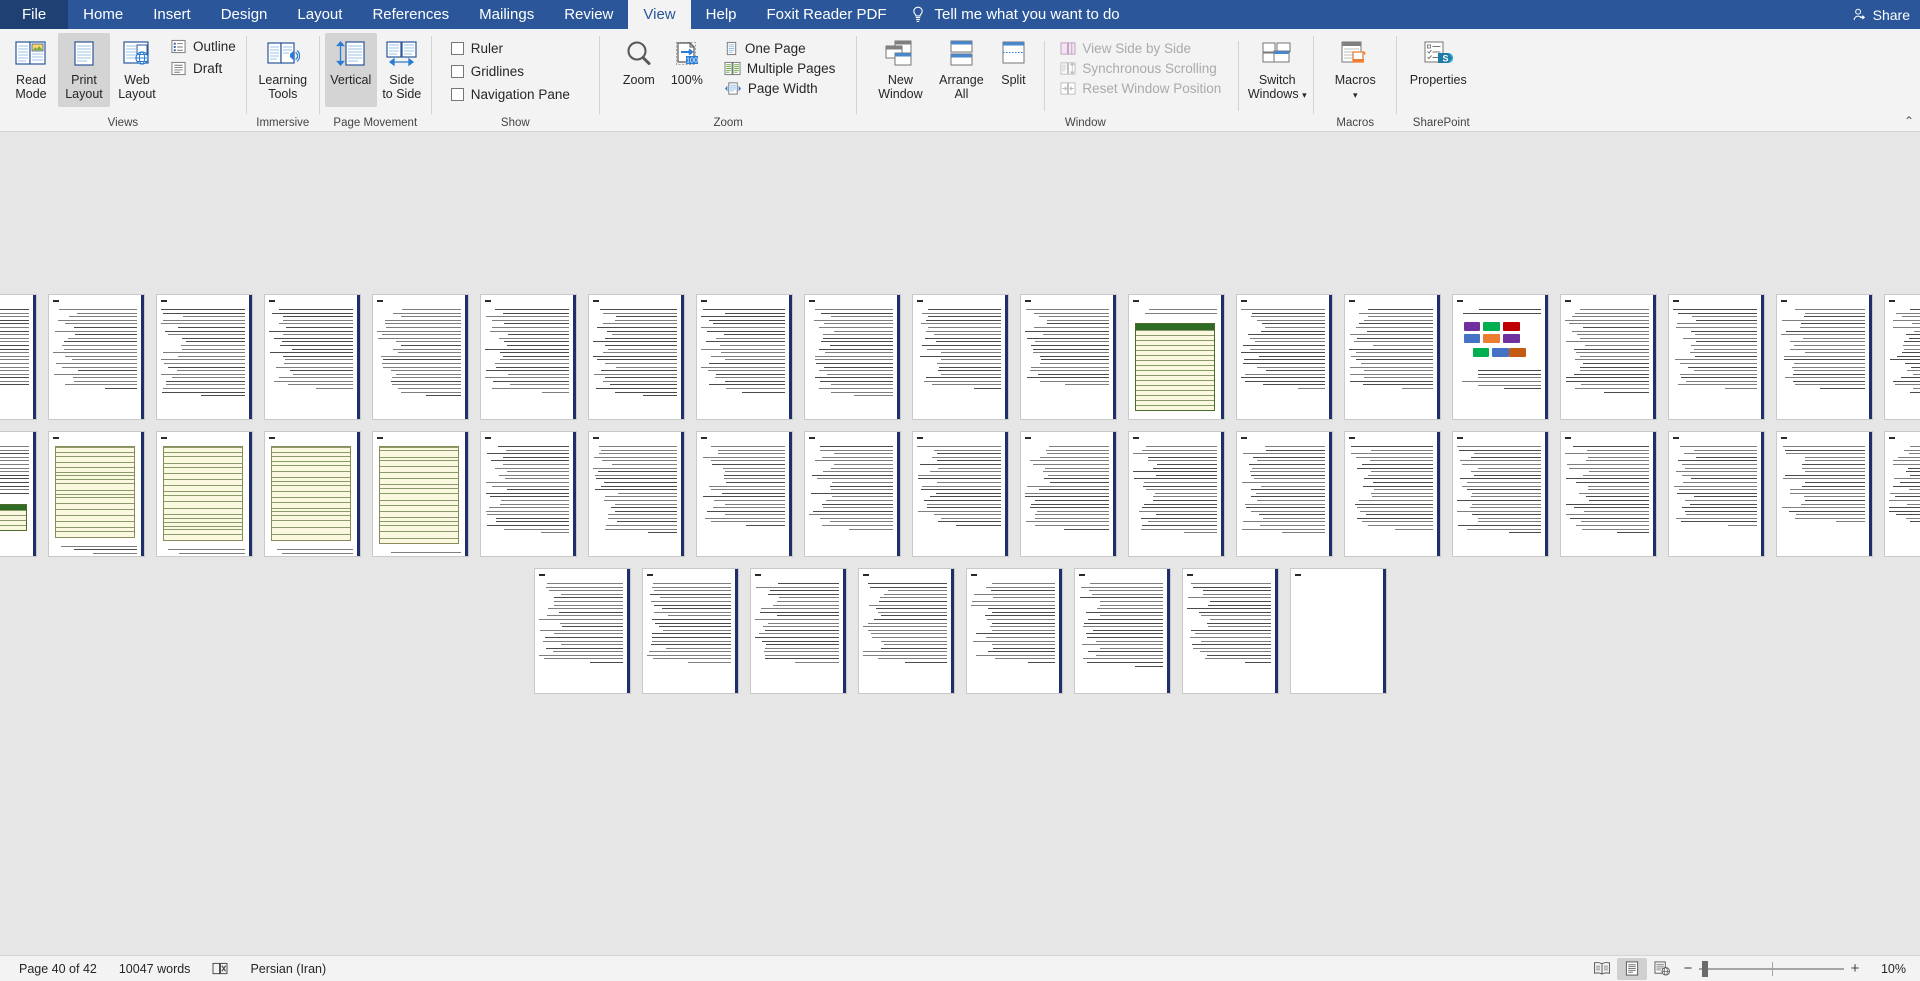 This screenshot has height=981, width=1920. What do you see at coordinates (410, 14) in the screenshot?
I see `tab-references: References` at bounding box center [410, 14].